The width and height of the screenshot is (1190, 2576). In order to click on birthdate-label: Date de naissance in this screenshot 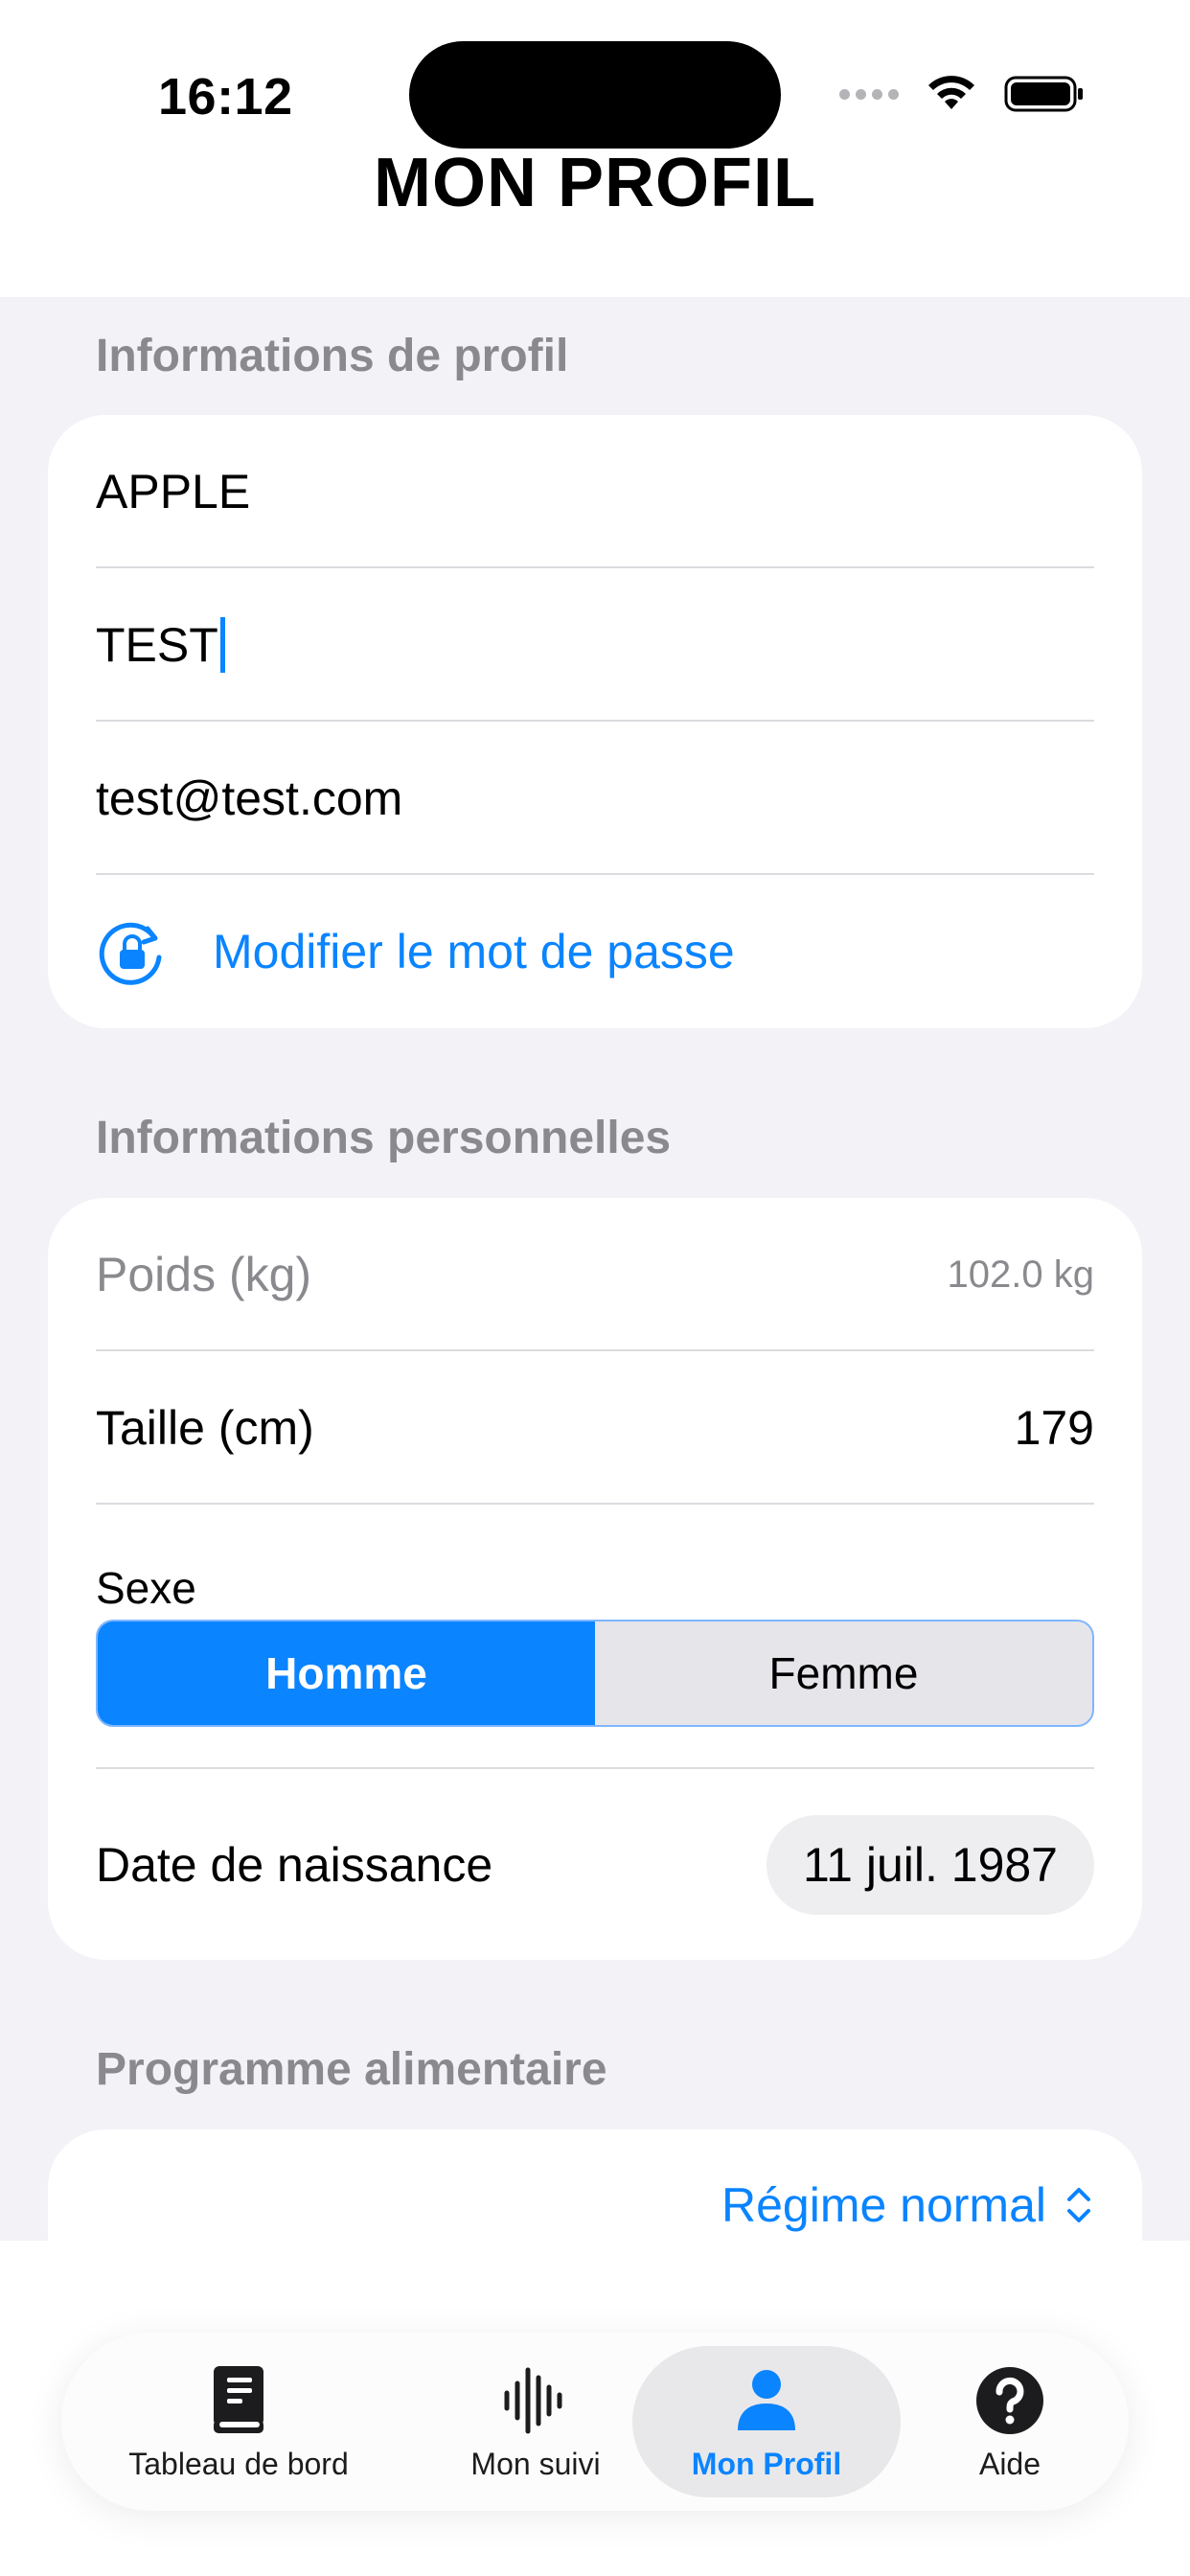, I will do `click(295, 1865)`.